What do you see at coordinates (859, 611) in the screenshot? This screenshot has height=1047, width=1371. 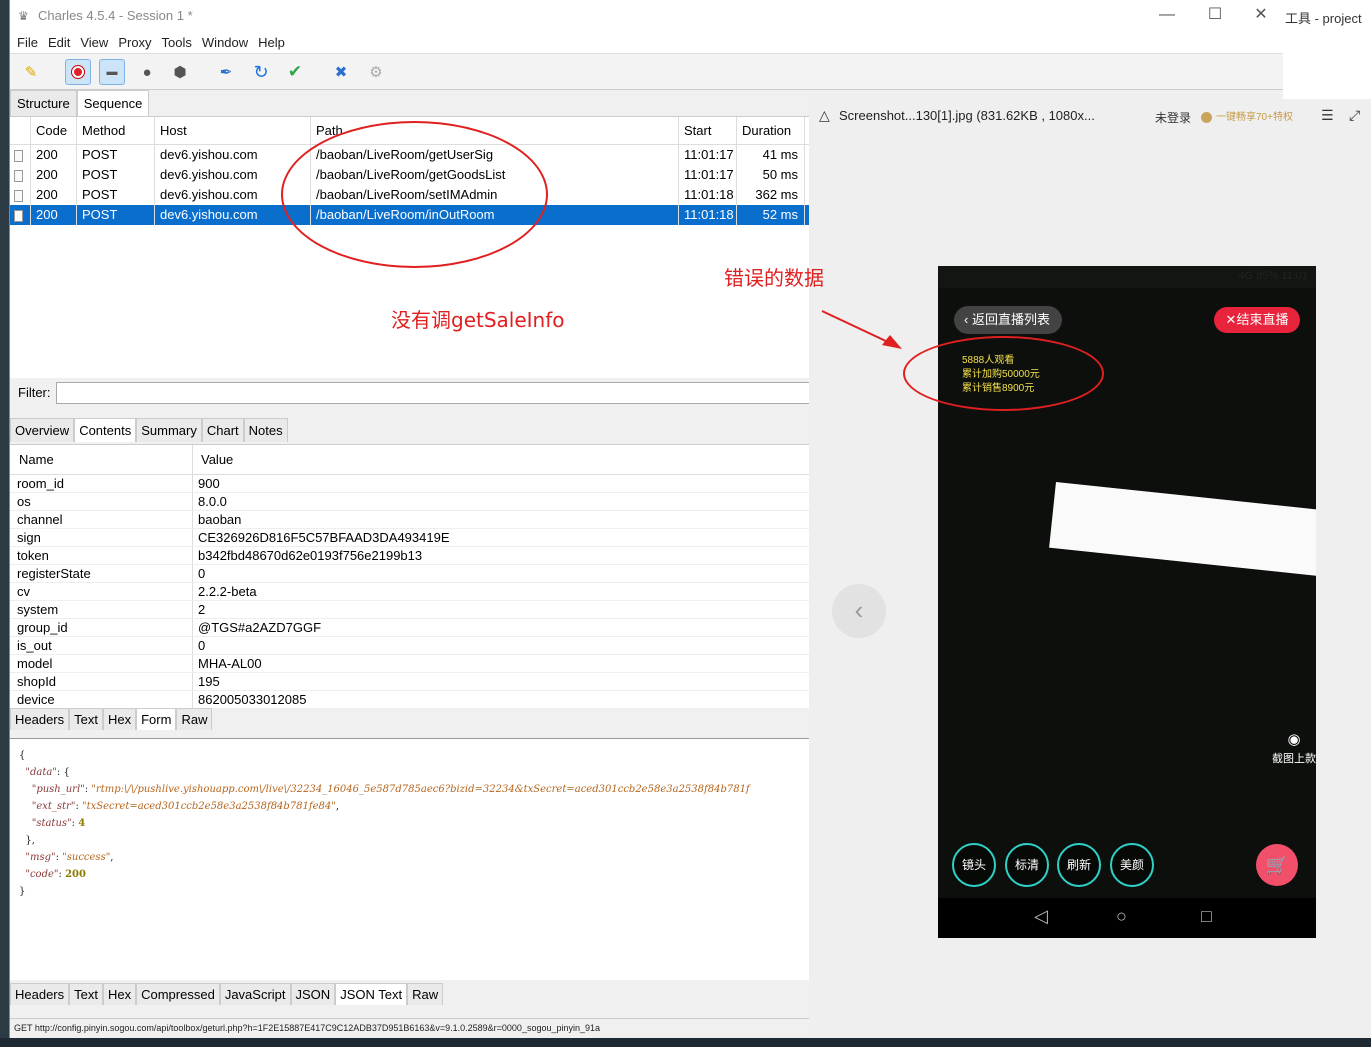 I see `previous-image-button: ‹` at bounding box center [859, 611].